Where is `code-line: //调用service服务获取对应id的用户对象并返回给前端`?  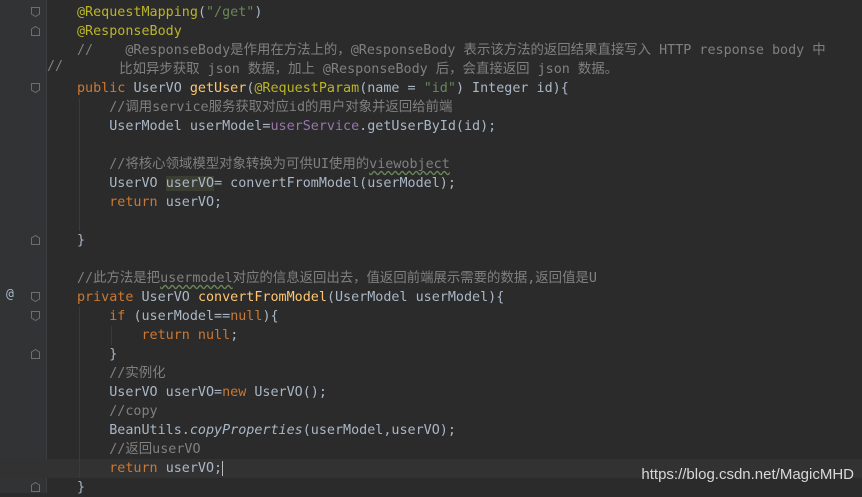
code-line: //调用service服务获取对应id的用户对象并返回给前端 is located at coordinates (431, 107).